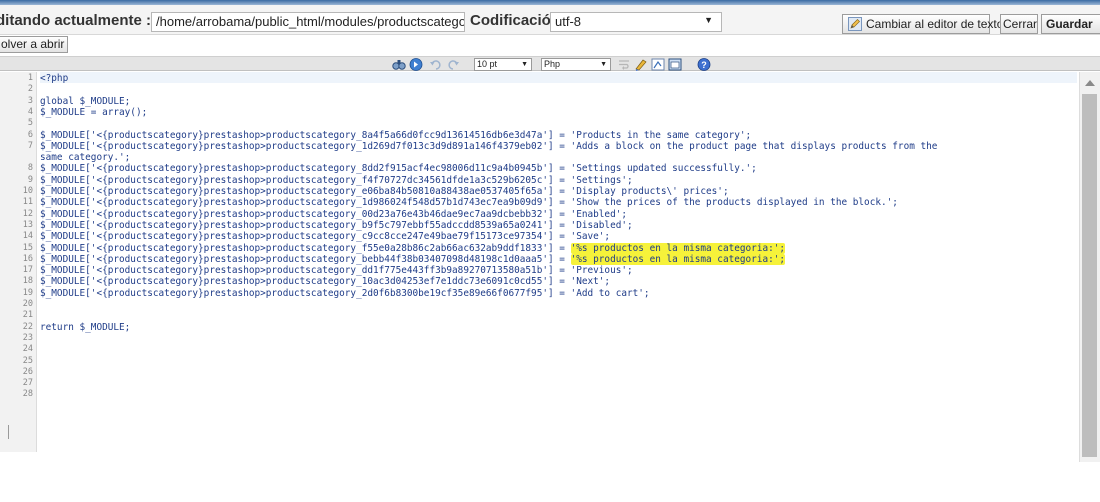 The width and height of the screenshot is (1100, 502). I want to click on code-line: same category.';, so click(85, 157).